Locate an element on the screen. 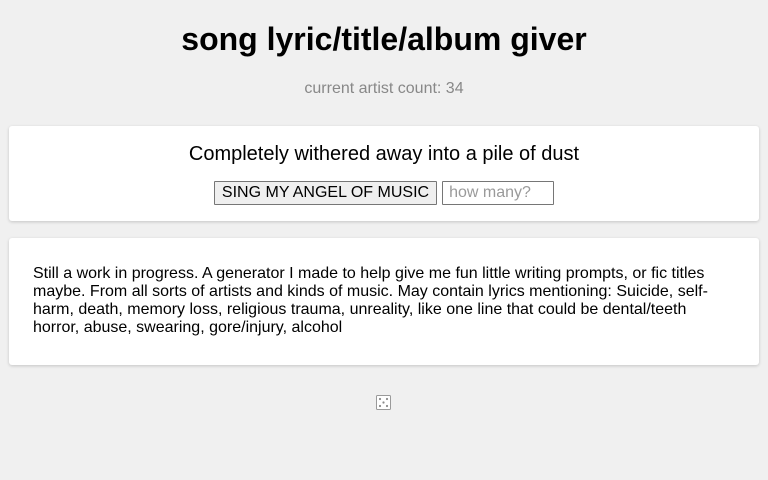  page-title: song lyric/title/album giver is located at coordinates (384, 39).